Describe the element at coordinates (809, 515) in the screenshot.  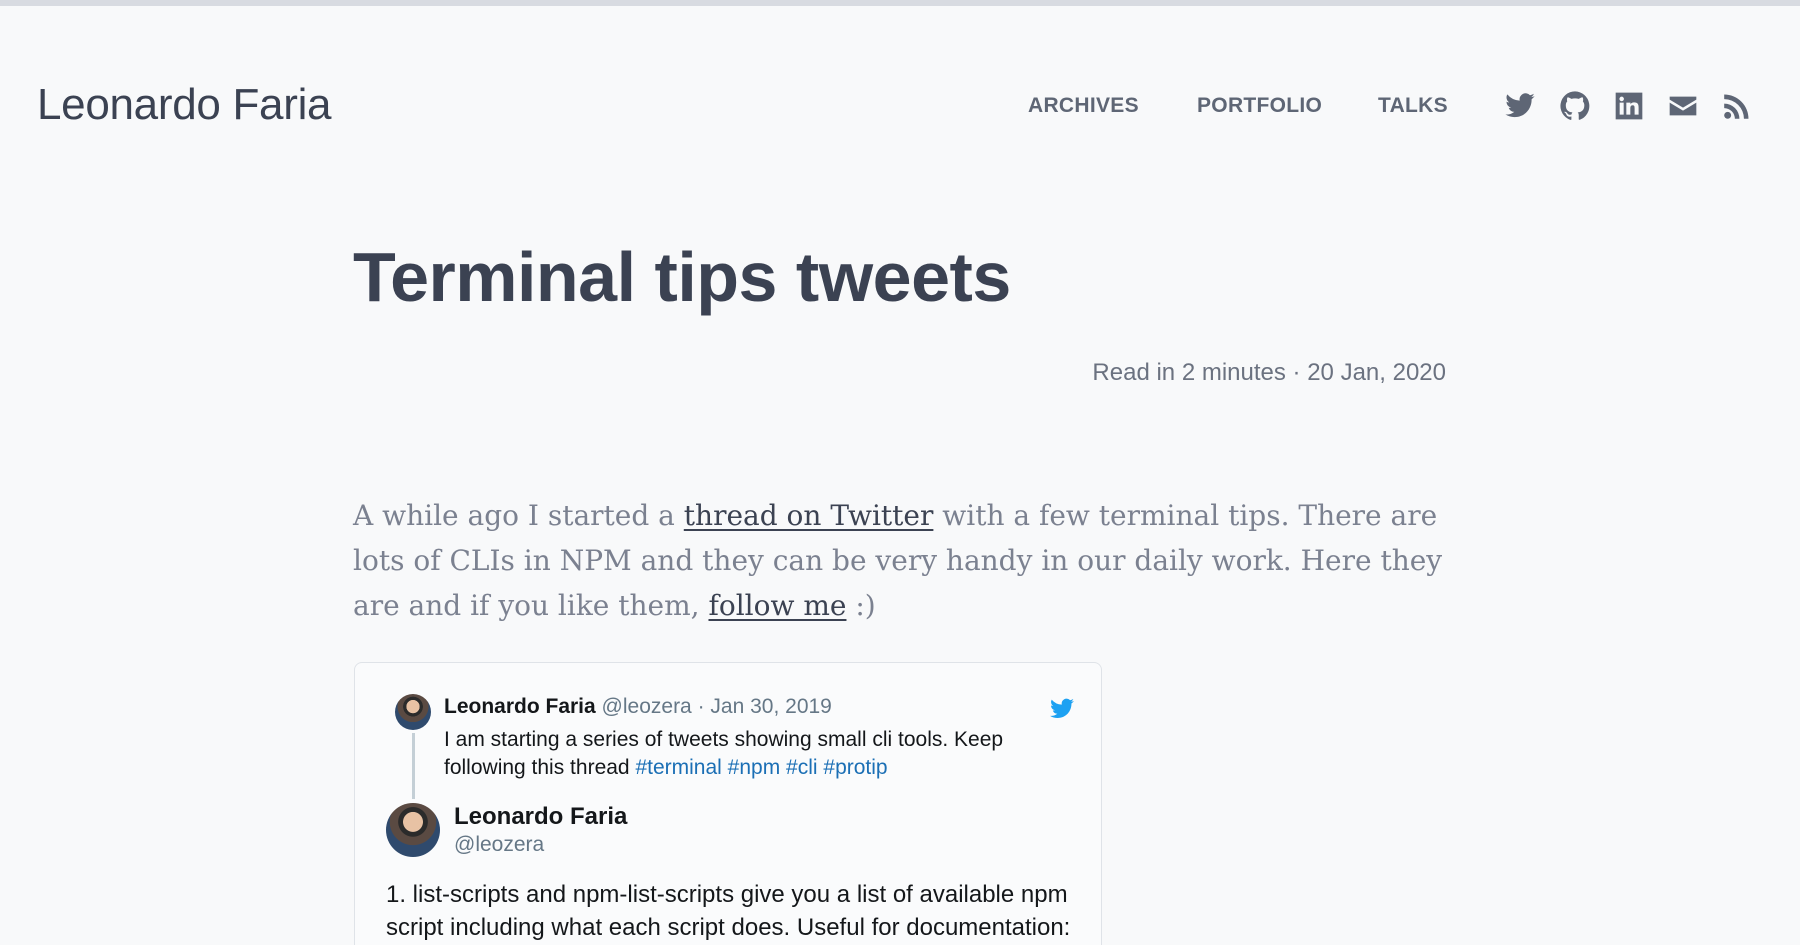
I see `thread-on-twitter-link: thread on Twitter` at that location.